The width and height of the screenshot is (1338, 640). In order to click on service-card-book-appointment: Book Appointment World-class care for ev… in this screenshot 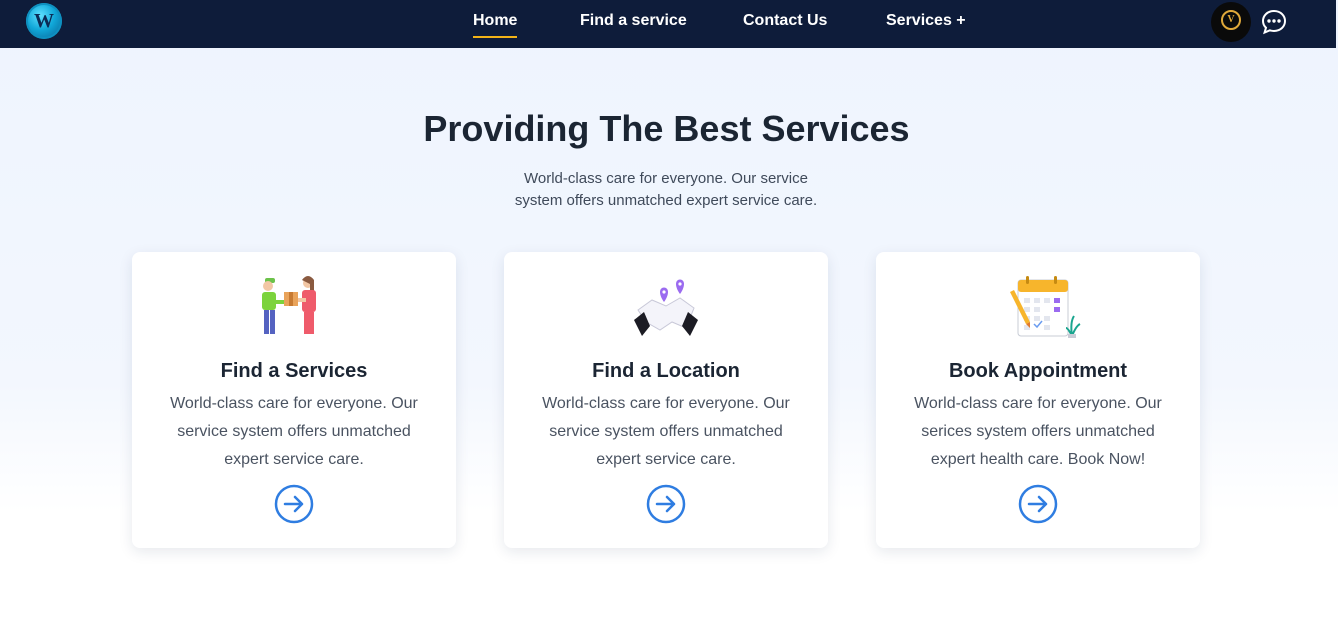, I will do `click(1038, 400)`.